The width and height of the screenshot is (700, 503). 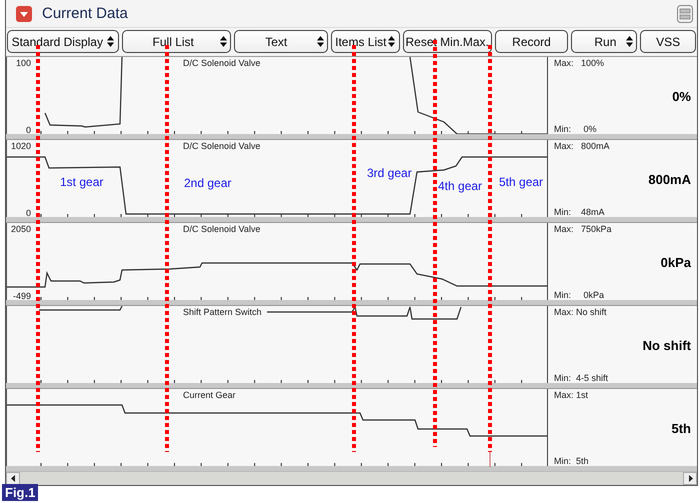 What do you see at coordinates (20, 229) in the screenshot?
I see `axis-max-label: 2050` at bounding box center [20, 229].